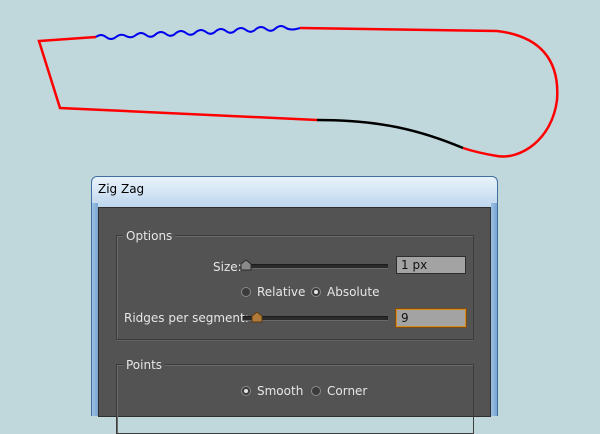 This screenshot has width=600, height=434. Describe the element at coordinates (121, 189) in the screenshot. I see `dialog-title: Zig Zag` at that location.